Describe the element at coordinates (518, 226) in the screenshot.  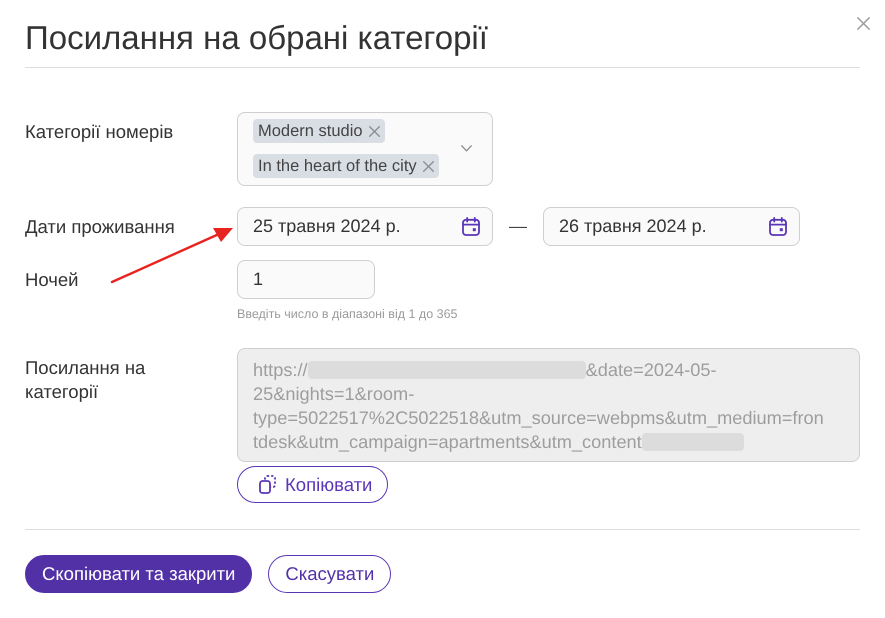
I see `range-dash: —` at that location.